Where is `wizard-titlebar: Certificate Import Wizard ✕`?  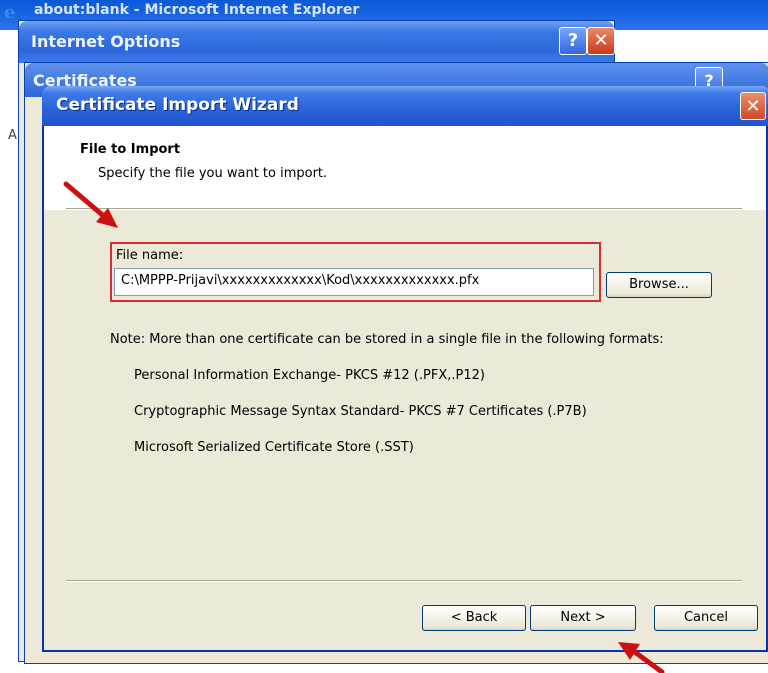 wizard-titlebar: Certificate Import Wizard ✕ is located at coordinates (405, 106).